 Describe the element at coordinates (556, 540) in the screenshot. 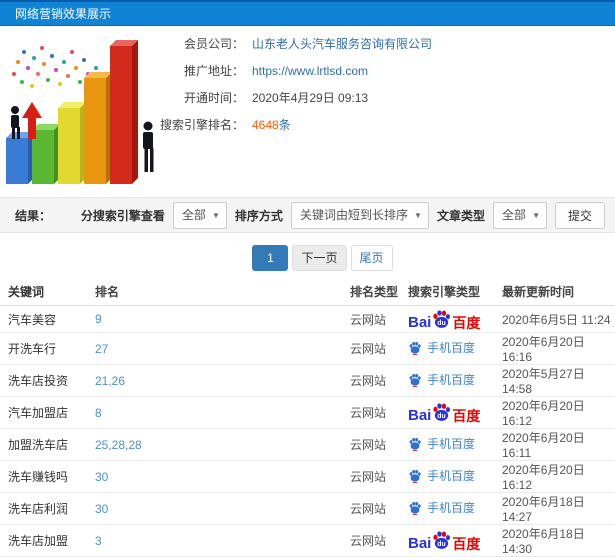

I see `updated-cell: 2020年6月18日 14:30` at that location.